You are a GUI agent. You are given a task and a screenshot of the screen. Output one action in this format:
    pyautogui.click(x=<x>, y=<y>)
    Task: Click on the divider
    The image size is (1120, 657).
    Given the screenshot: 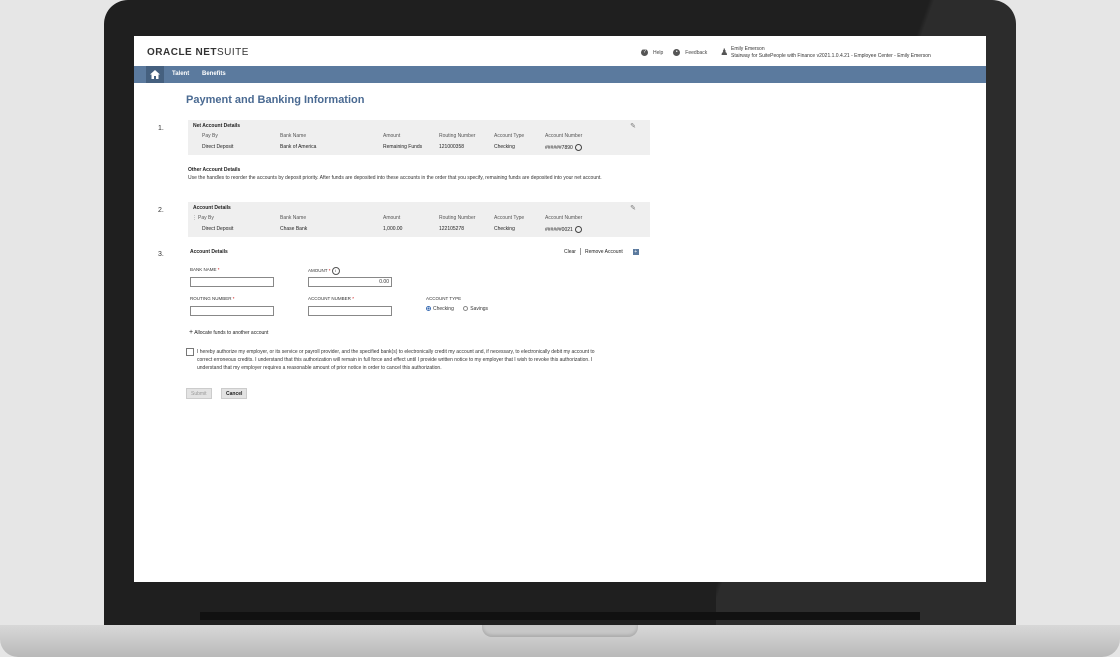 What is the action you would take?
    pyautogui.click(x=580, y=251)
    